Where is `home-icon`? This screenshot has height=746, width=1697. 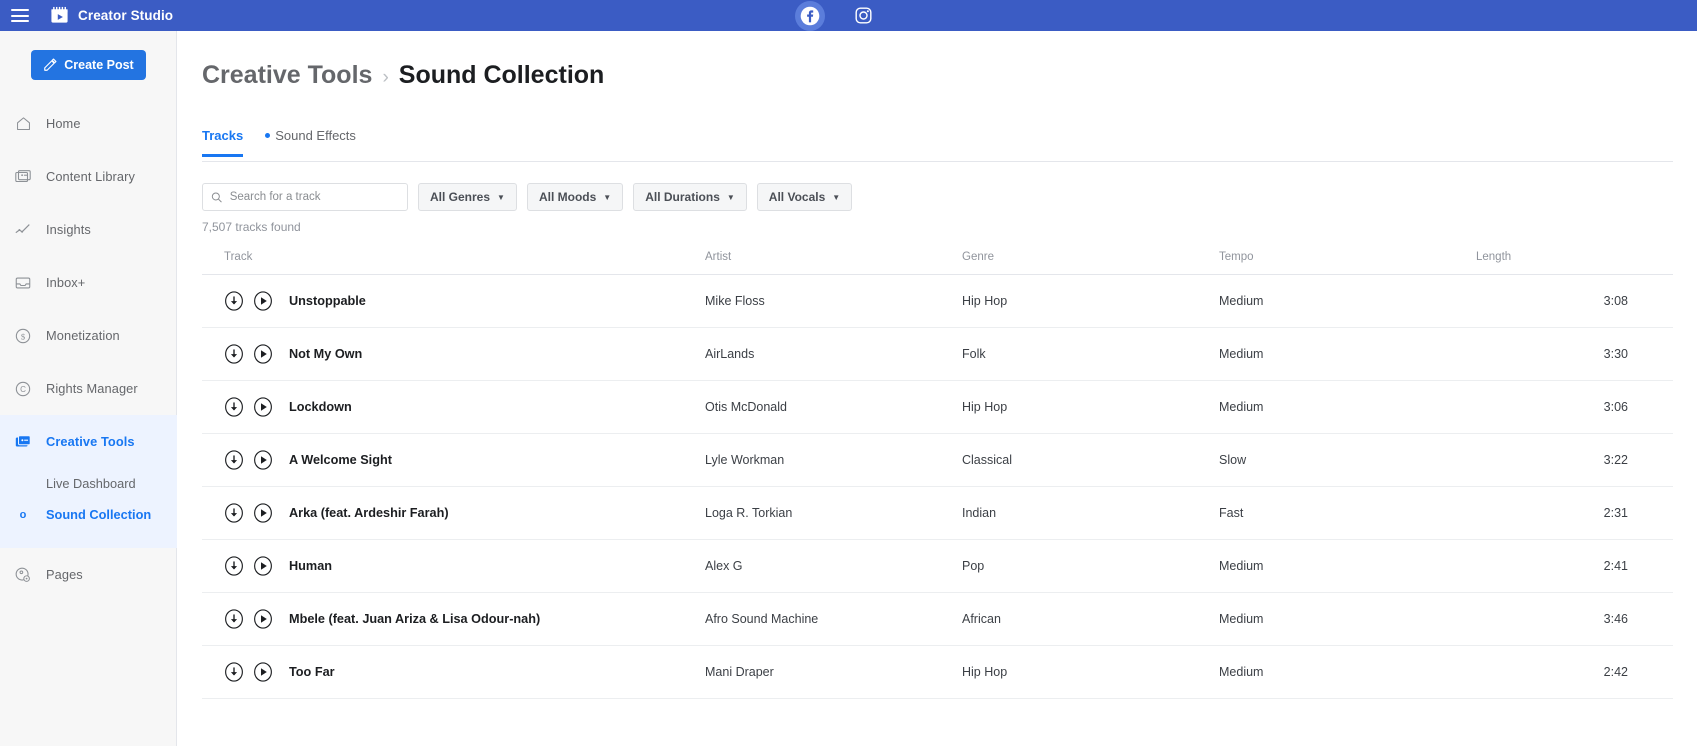
home-icon is located at coordinates (23, 123).